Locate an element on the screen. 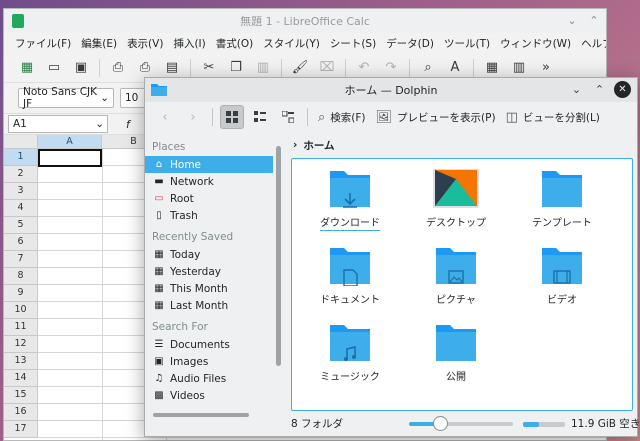  clone-formatting-icon: 🖌 is located at coordinates (300, 68).